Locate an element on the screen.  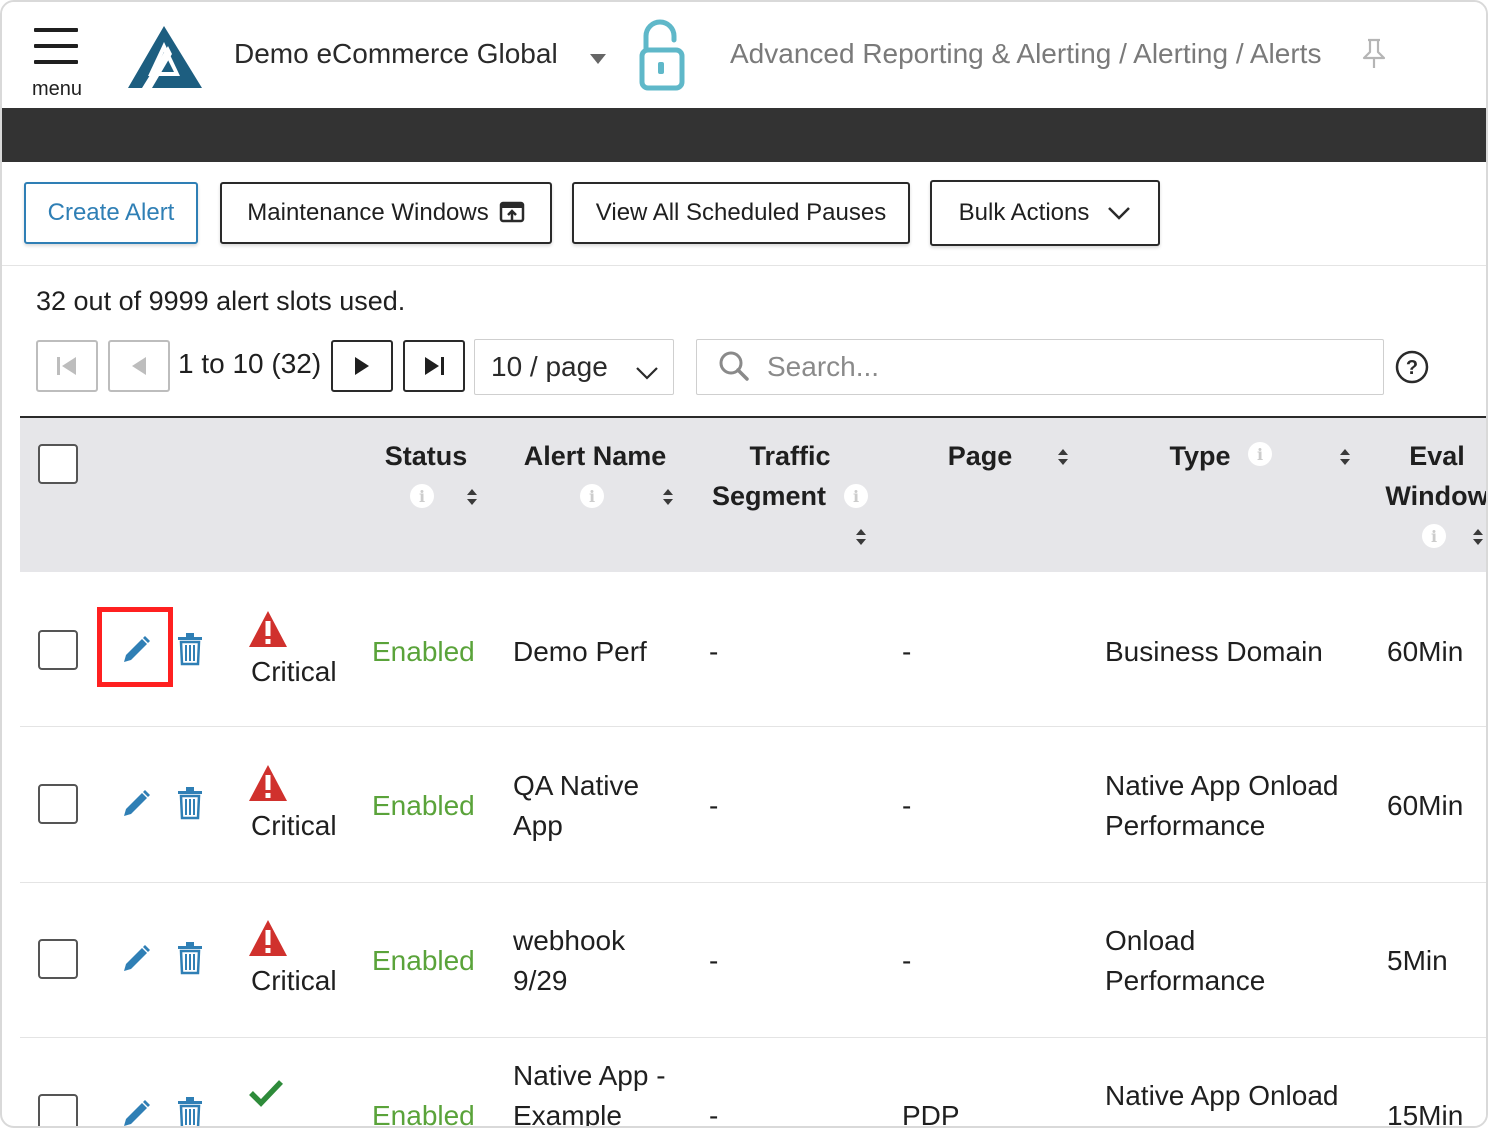
pin-icon is located at coordinates (1374, 56).